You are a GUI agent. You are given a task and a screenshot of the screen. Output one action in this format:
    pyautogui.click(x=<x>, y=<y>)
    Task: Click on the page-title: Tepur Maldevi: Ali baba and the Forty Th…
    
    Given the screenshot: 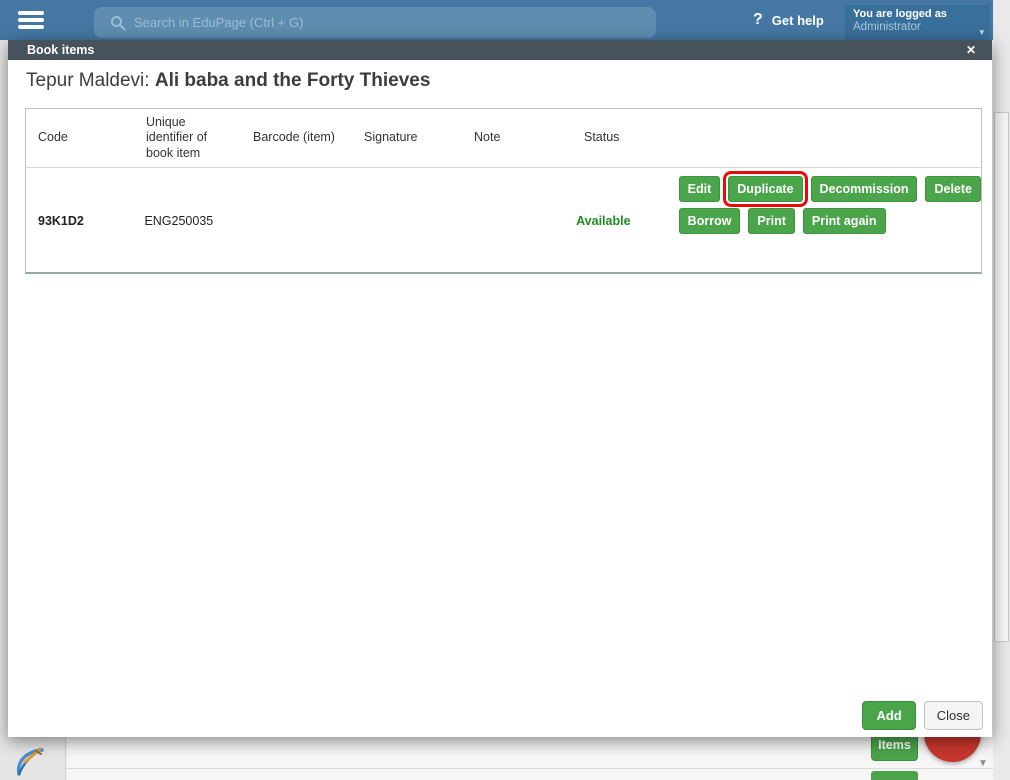 What is the action you would take?
    pyautogui.click(x=228, y=81)
    